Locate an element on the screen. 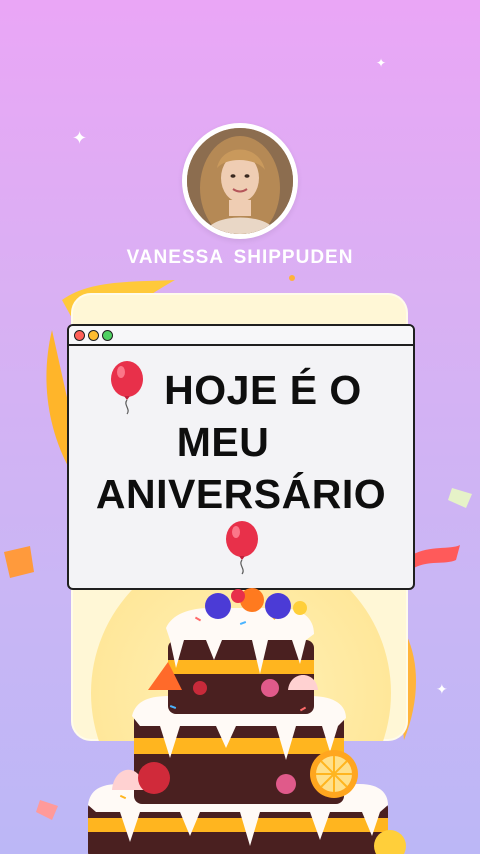 The width and height of the screenshot is (480, 854). close-dot-icon is located at coordinates (79, 335).